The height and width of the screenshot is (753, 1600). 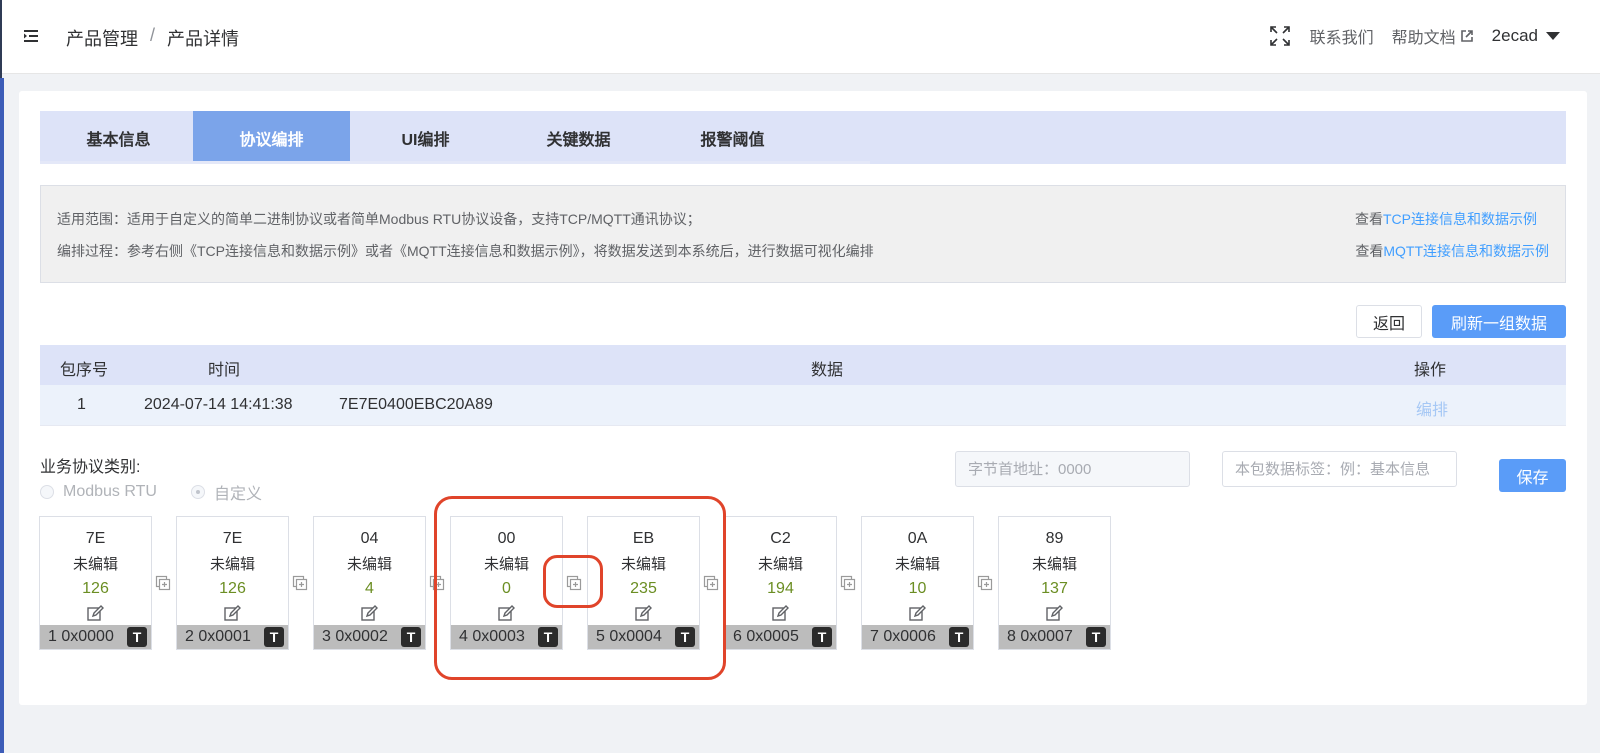 I want to click on tab-bar: 基本信息 协议编排 UI编排 关键数据 报警阈值, so click(x=803, y=137).